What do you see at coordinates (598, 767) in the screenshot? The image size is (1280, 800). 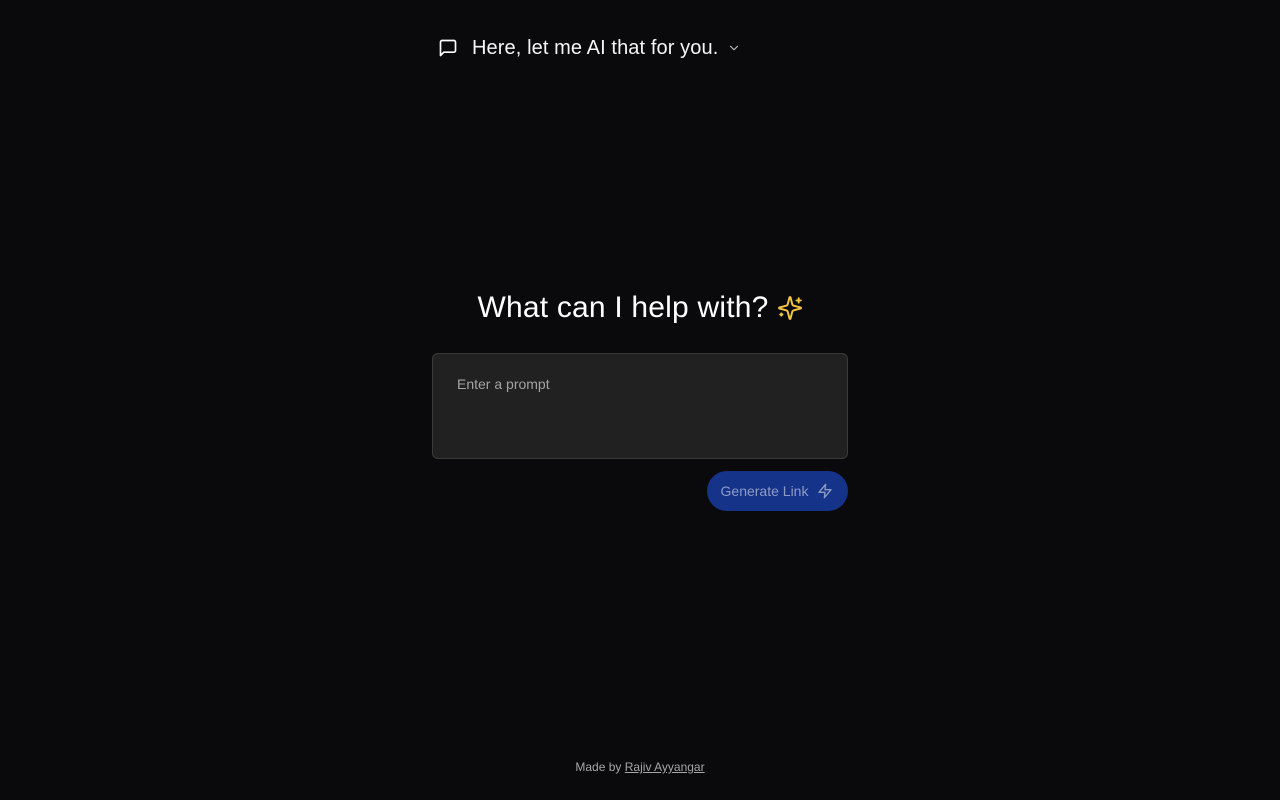 I see `footer-prefix: Made by` at bounding box center [598, 767].